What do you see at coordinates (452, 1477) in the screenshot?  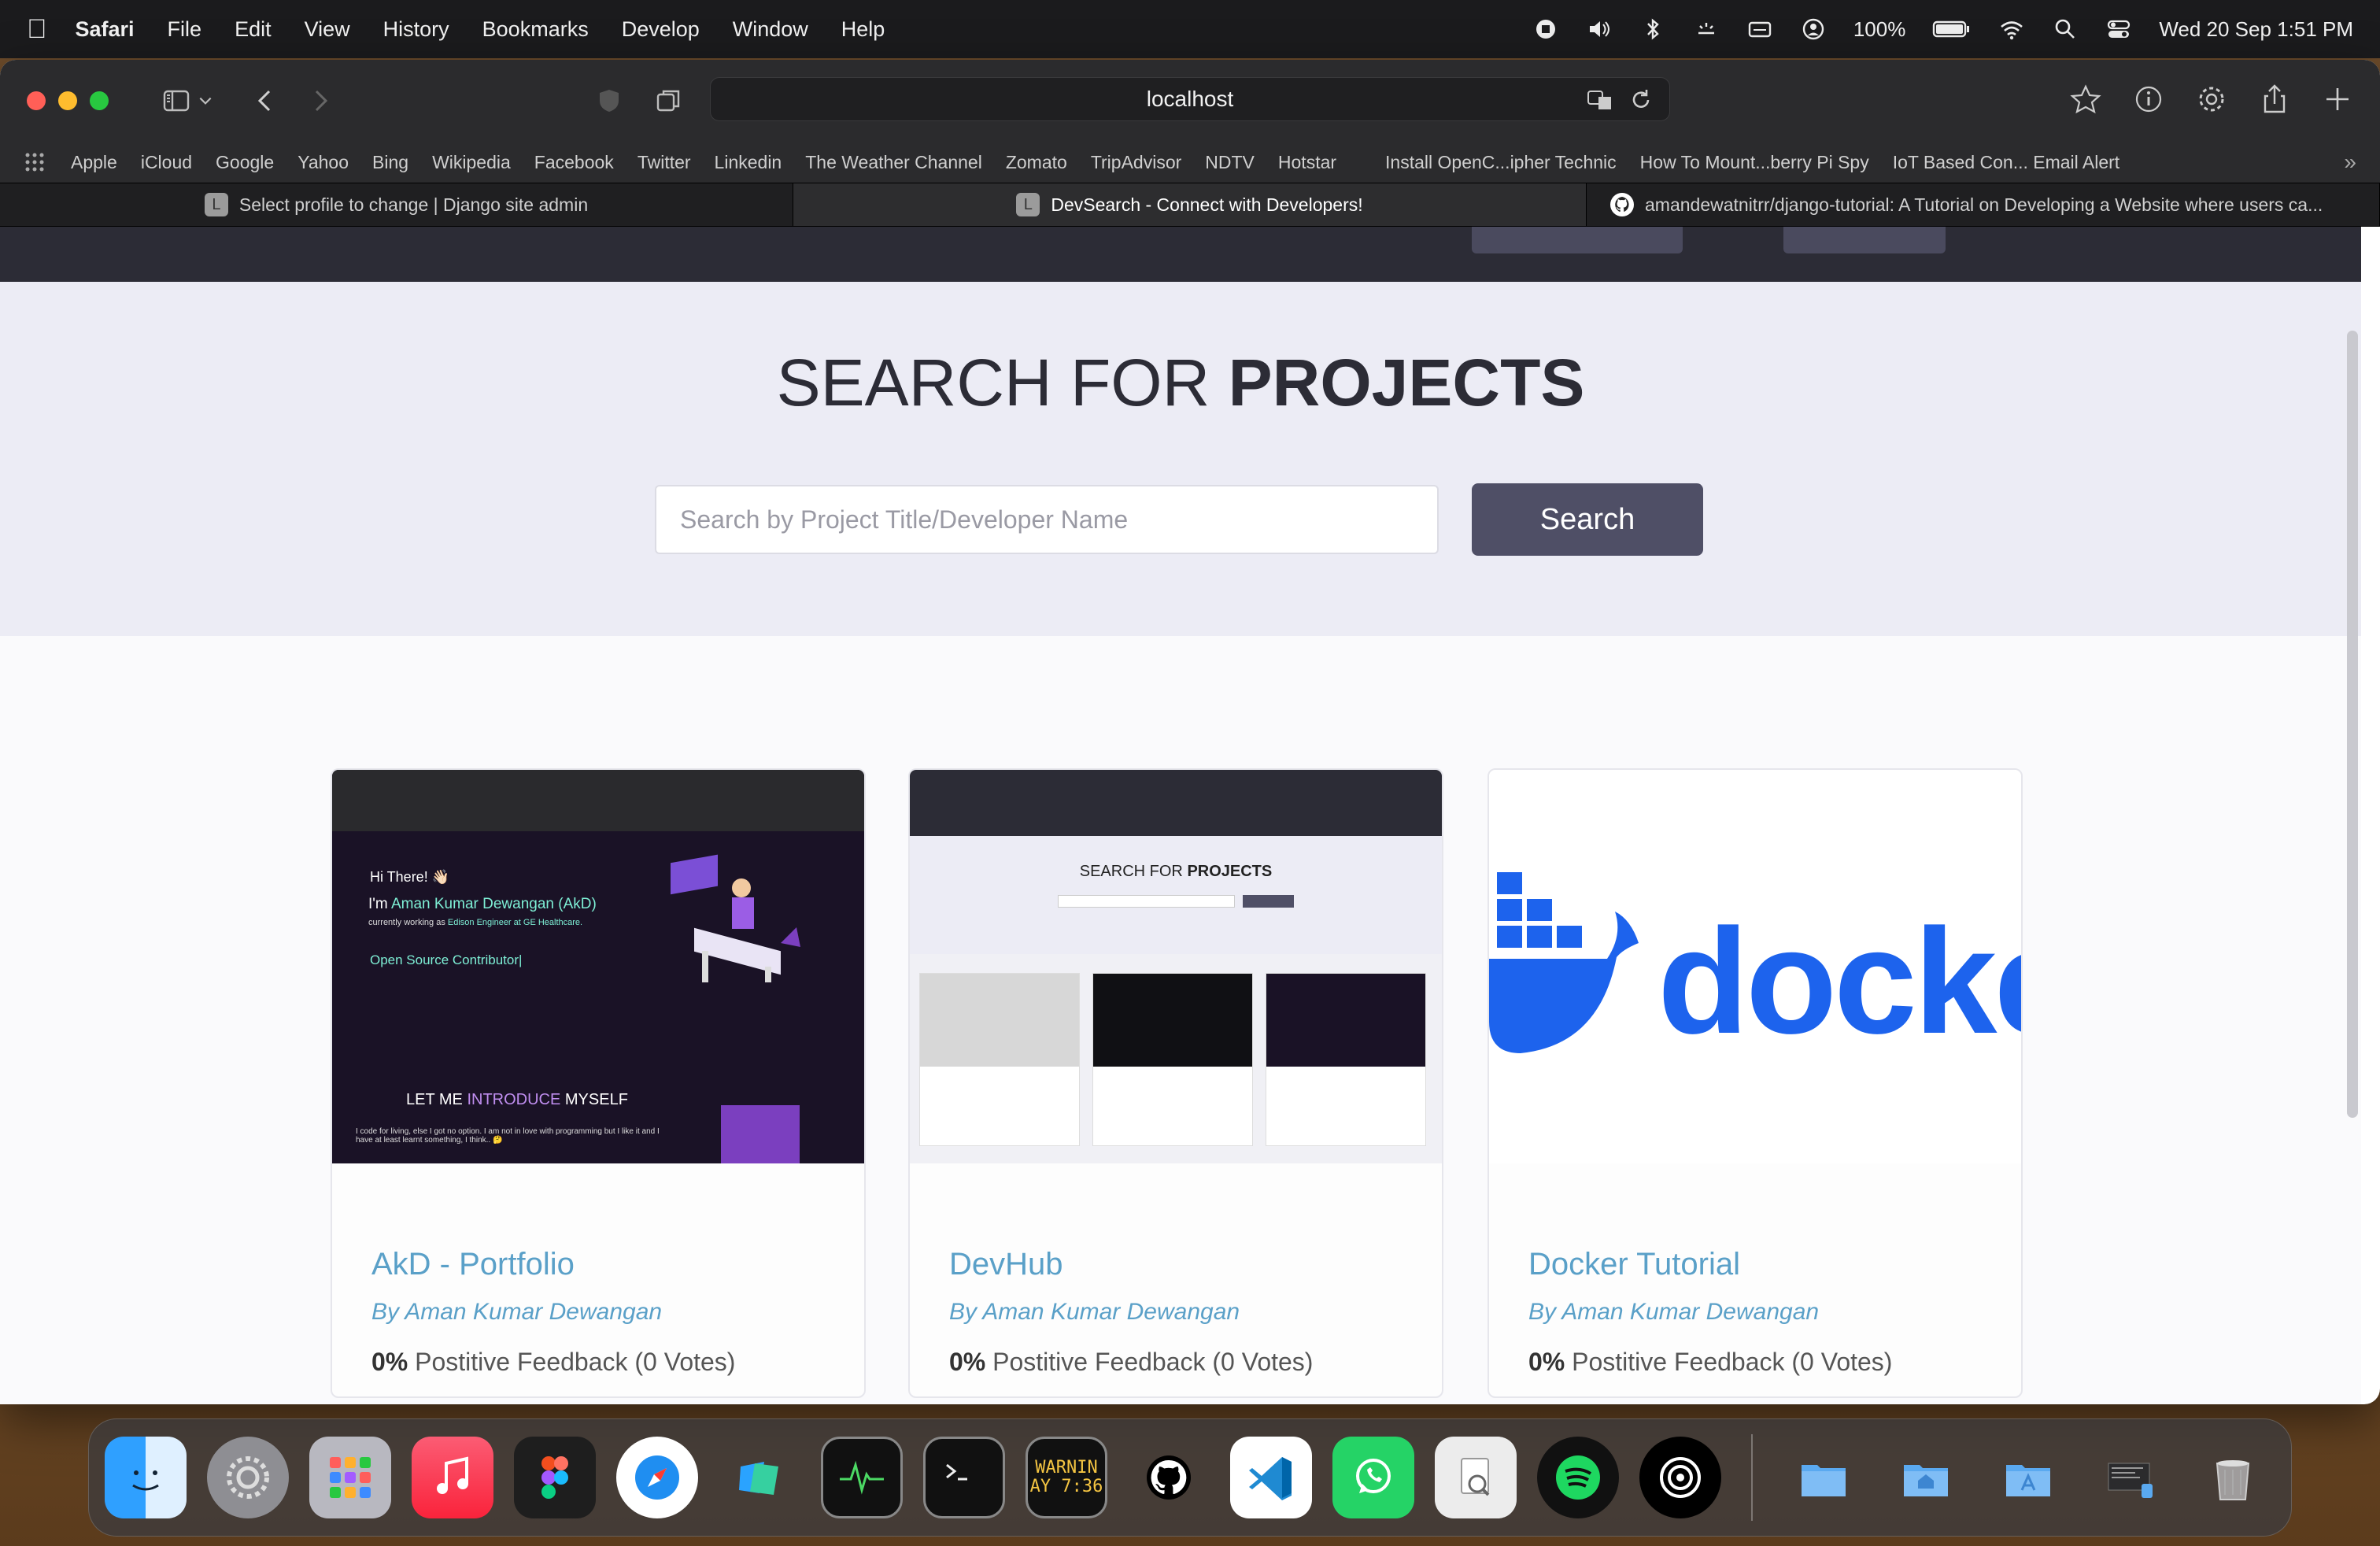 I see `music-icon` at bounding box center [452, 1477].